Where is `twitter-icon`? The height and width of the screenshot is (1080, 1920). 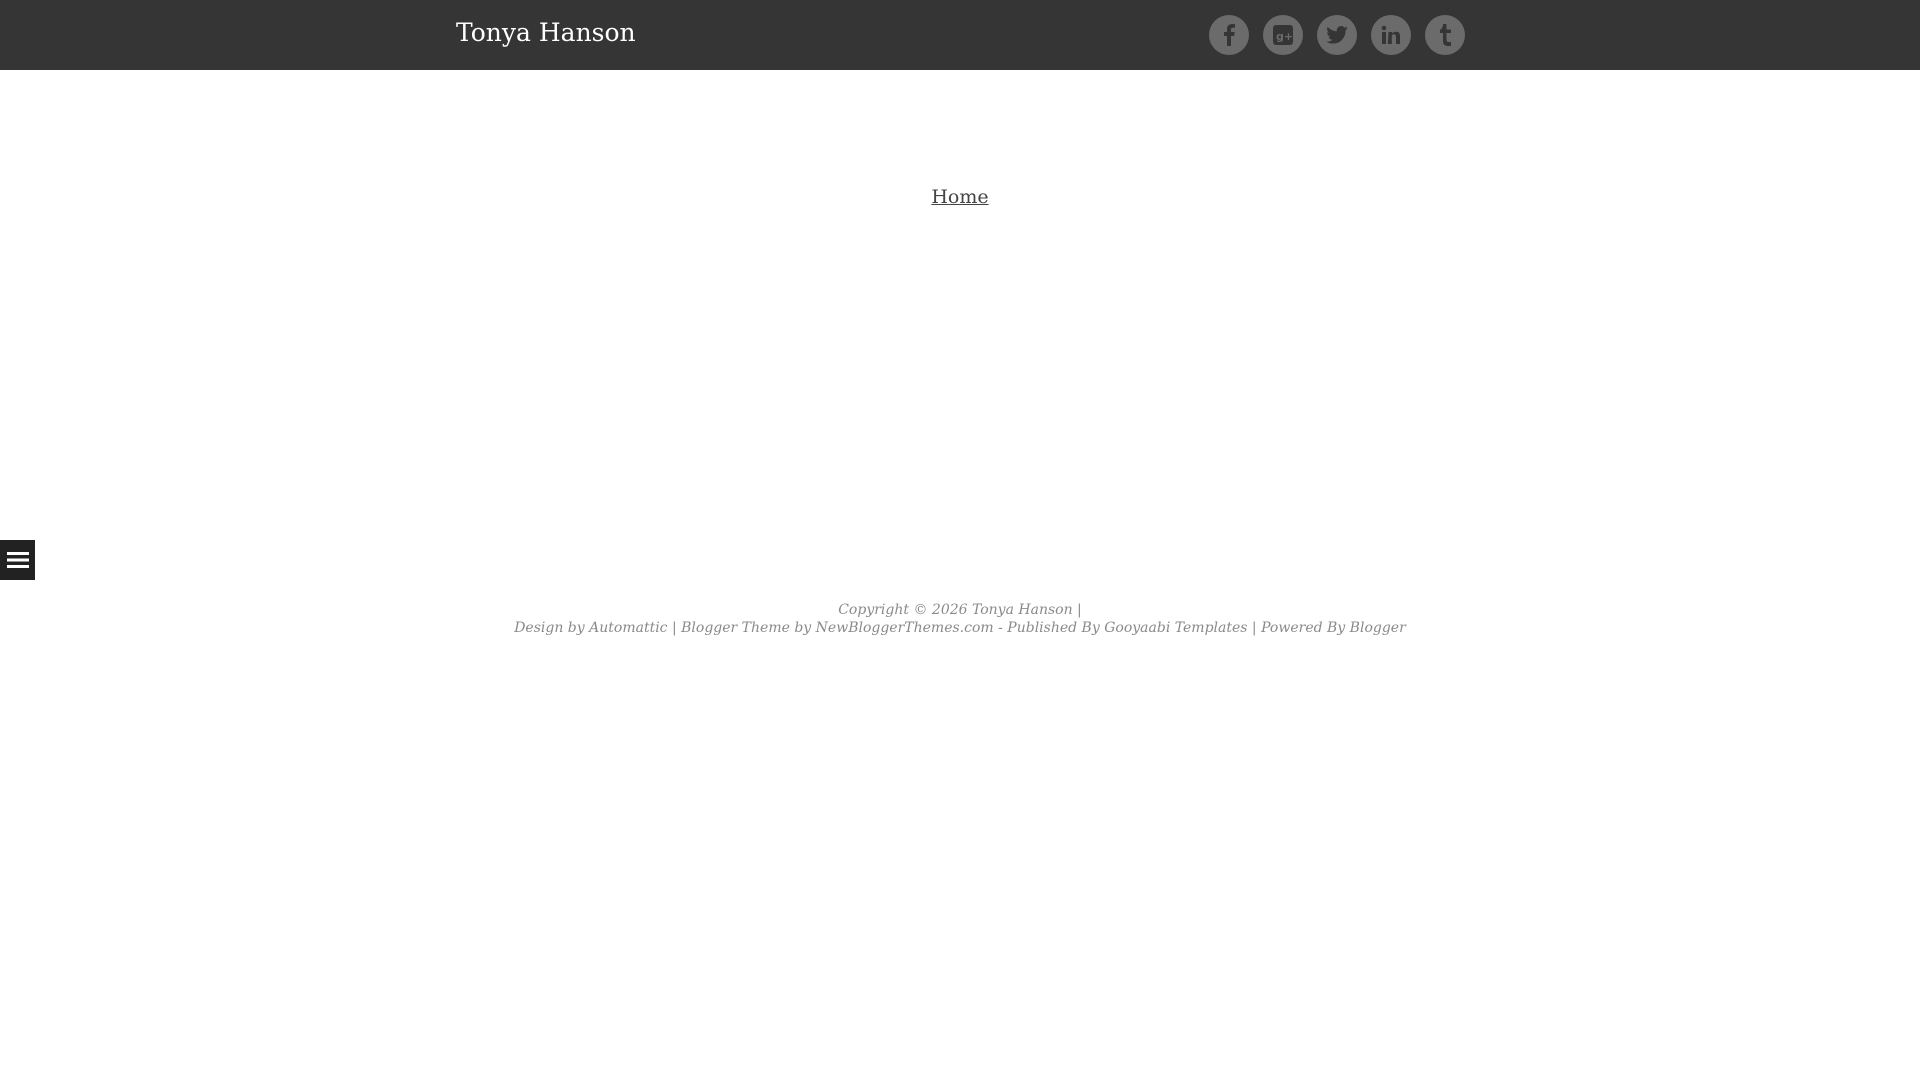 twitter-icon is located at coordinates (1337, 35).